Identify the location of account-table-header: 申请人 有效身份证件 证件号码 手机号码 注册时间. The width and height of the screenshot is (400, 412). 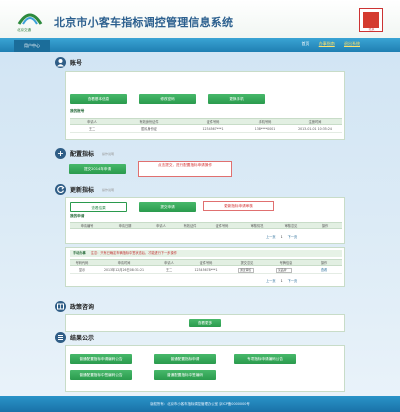
(206, 121).